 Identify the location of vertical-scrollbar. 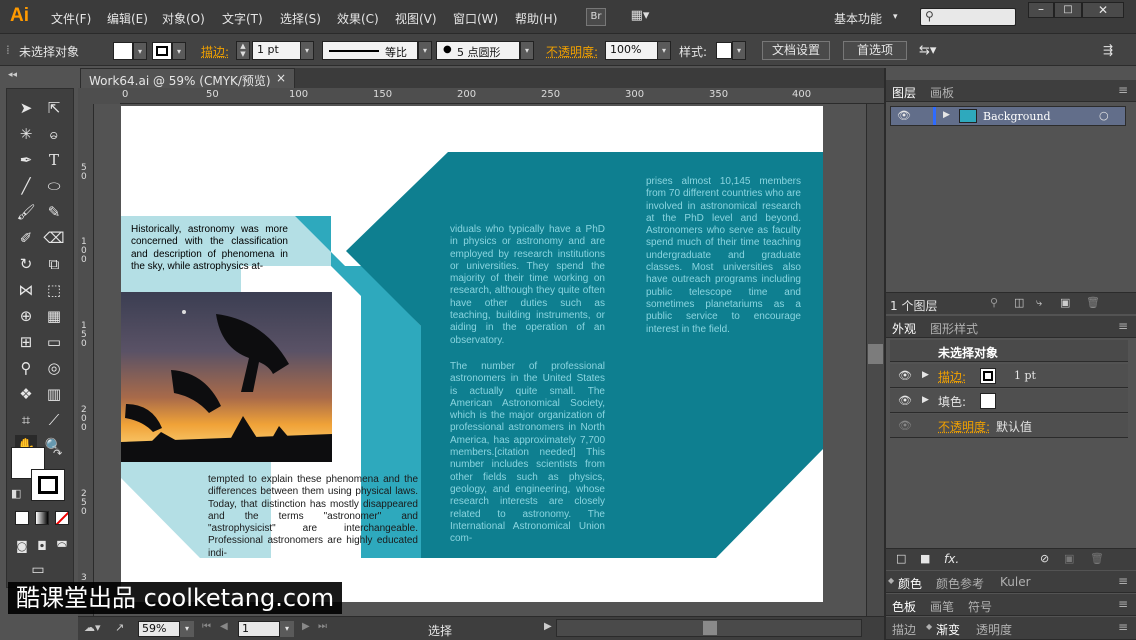
(875, 360).